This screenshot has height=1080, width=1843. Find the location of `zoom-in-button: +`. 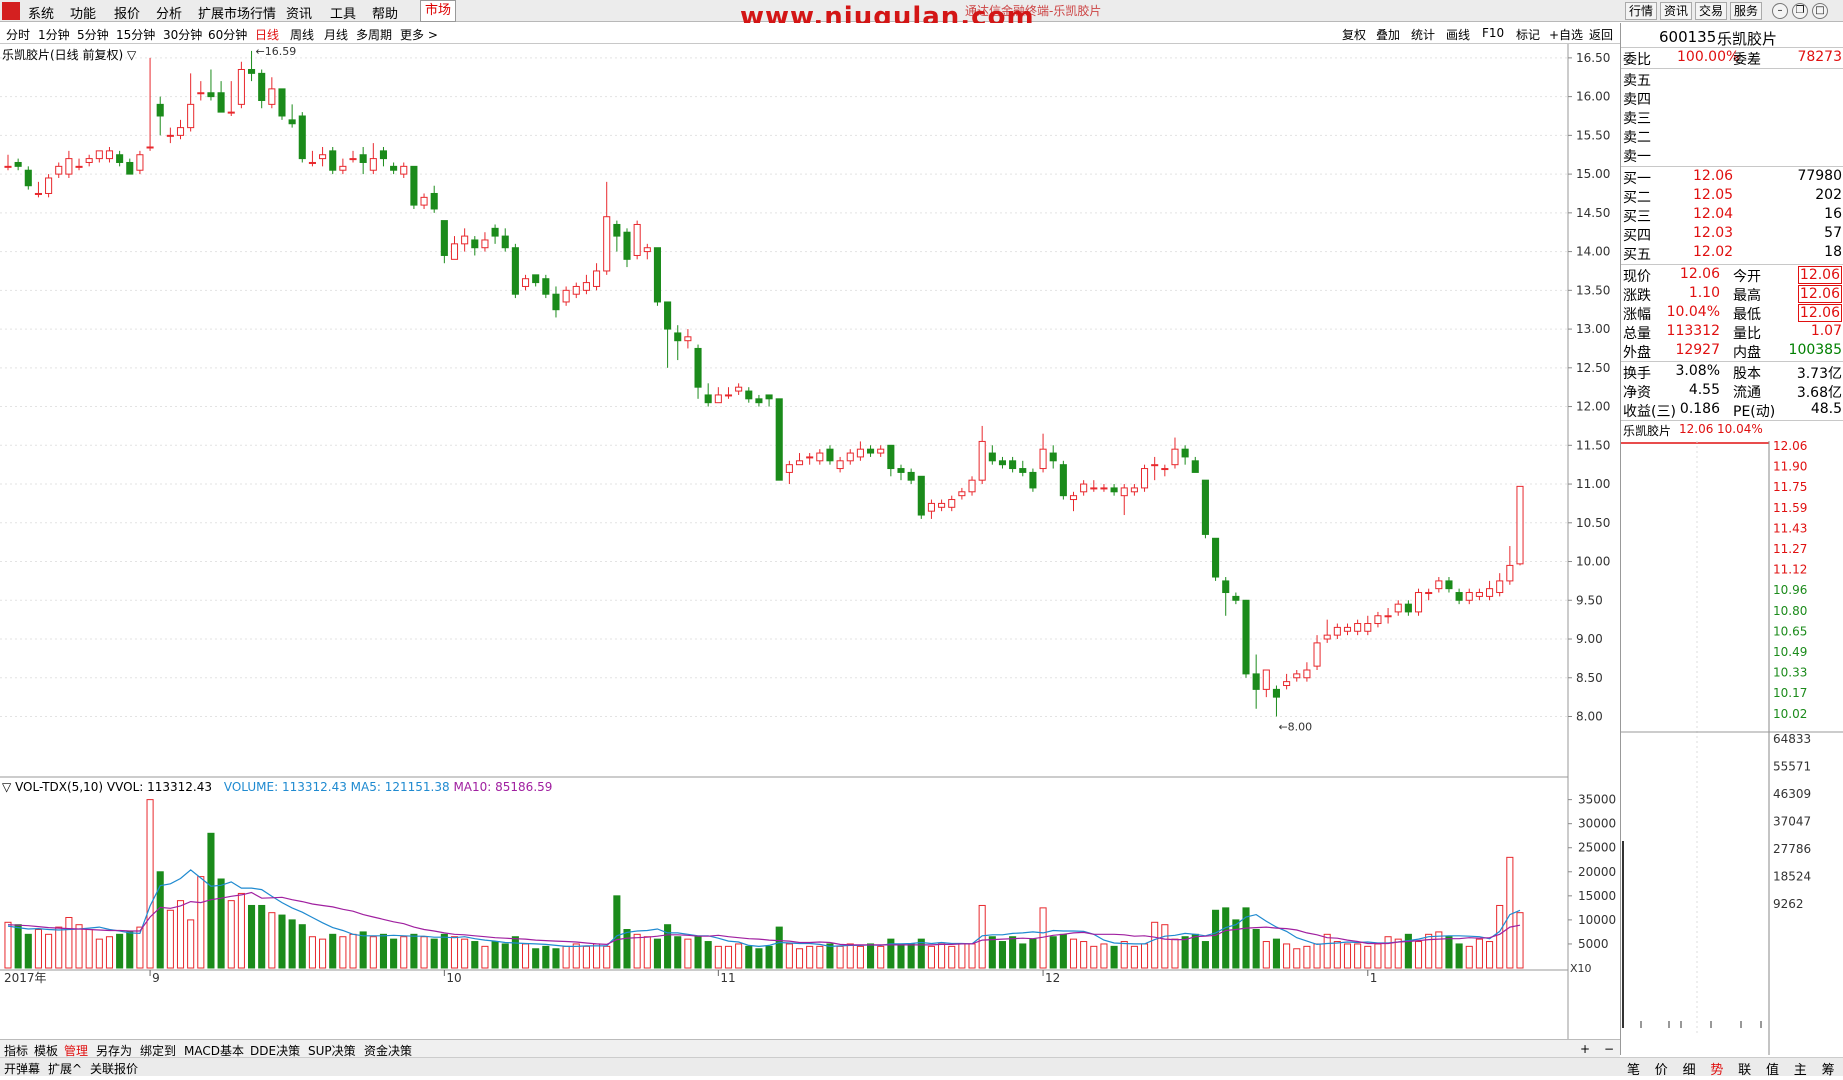

zoom-in-button: + is located at coordinates (1585, 1049).